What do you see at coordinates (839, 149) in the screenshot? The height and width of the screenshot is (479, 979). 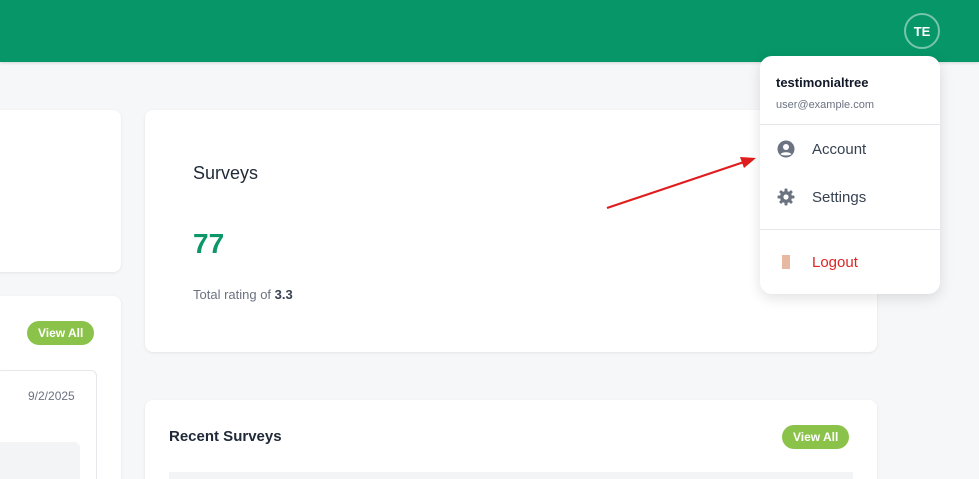 I see `menu-item-label: Account` at bounding box center [839, 149].